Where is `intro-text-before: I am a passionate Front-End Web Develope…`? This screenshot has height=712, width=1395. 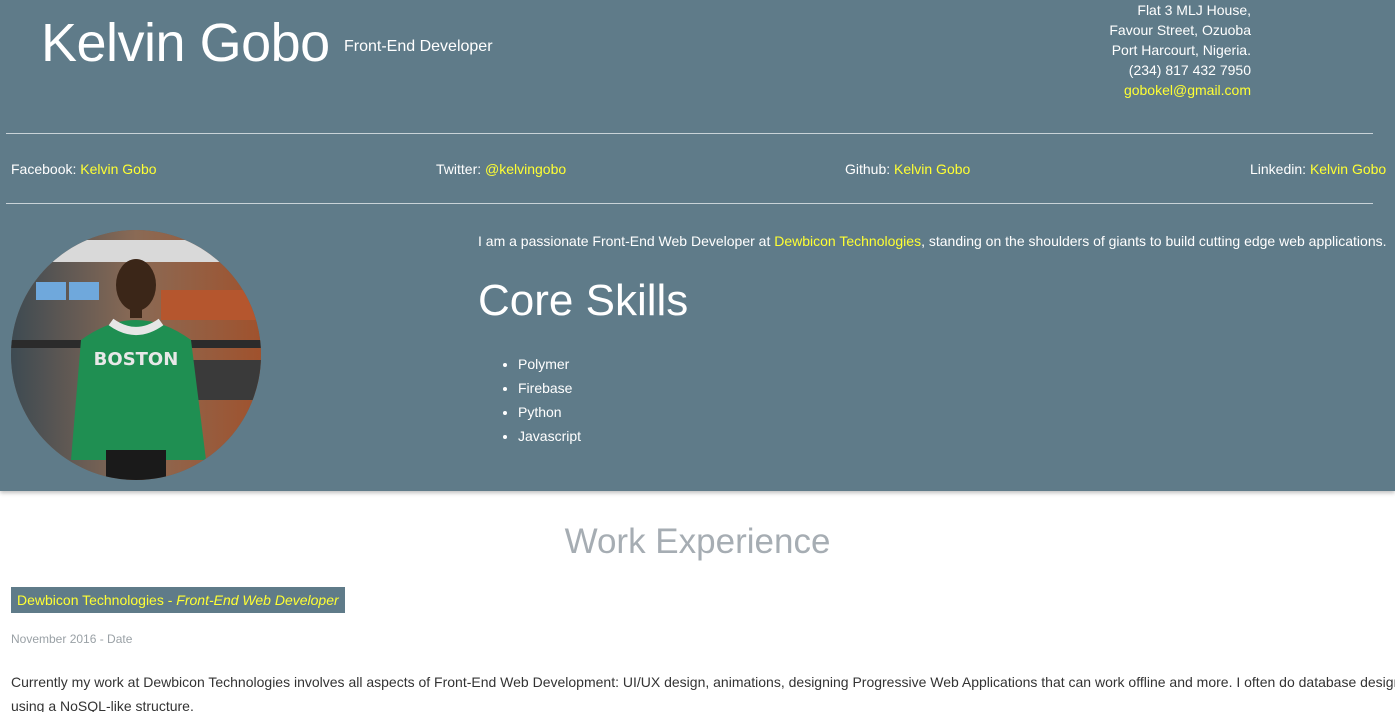 intro-text-before: I am a passionate Front-End Web Develope… is located at coordinates (626, 241).